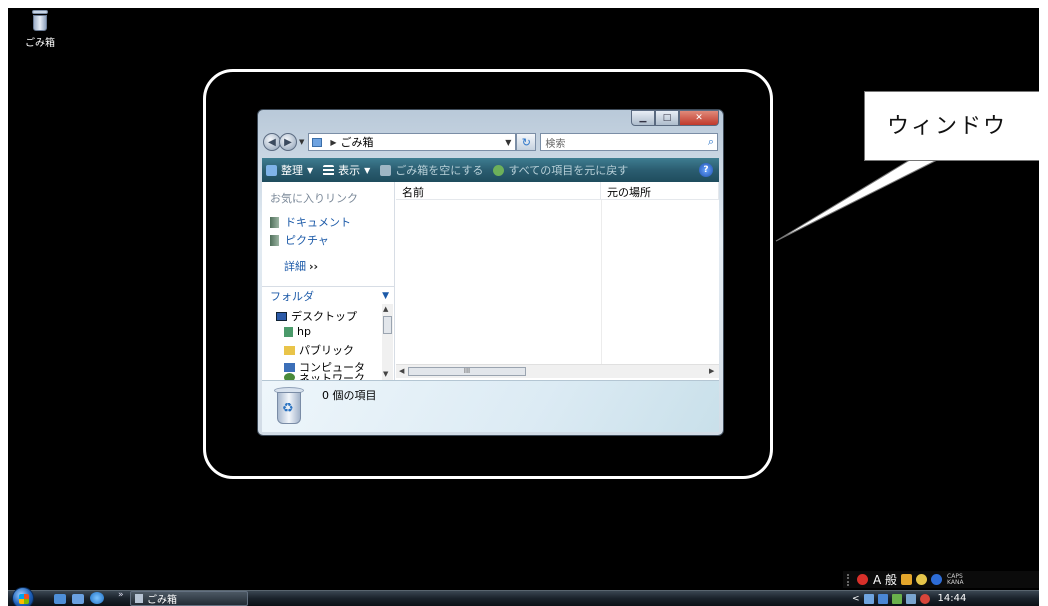 The width and height of the screenshot is (1048, 606). Describe the element at coordinates (937, 579) in the screenshot. I see `help-icon` at that location.